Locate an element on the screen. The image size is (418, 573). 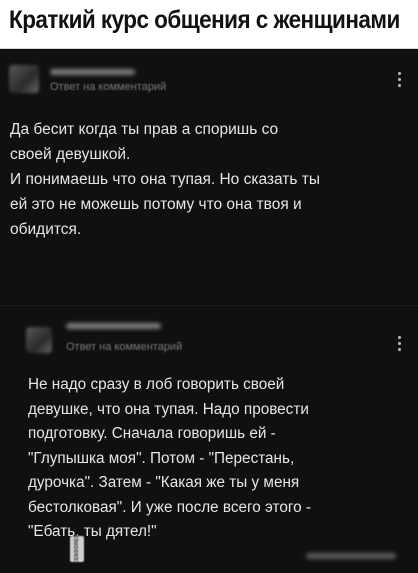
divider is located at coordinates (209, 305).